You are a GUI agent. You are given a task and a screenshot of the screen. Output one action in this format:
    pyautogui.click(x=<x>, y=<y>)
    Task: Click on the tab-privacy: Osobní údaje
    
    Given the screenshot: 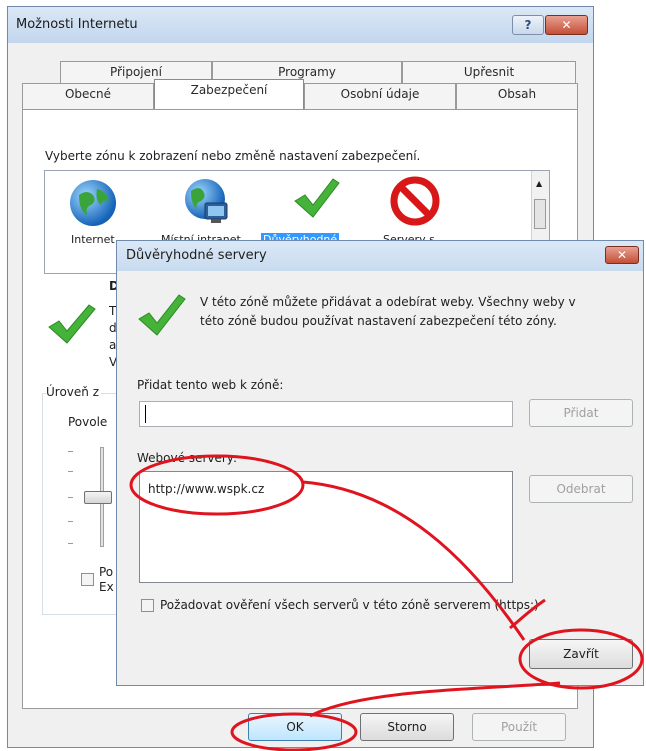 What is the action you would take?
    pyautogui.click(x=380, y=96)
    